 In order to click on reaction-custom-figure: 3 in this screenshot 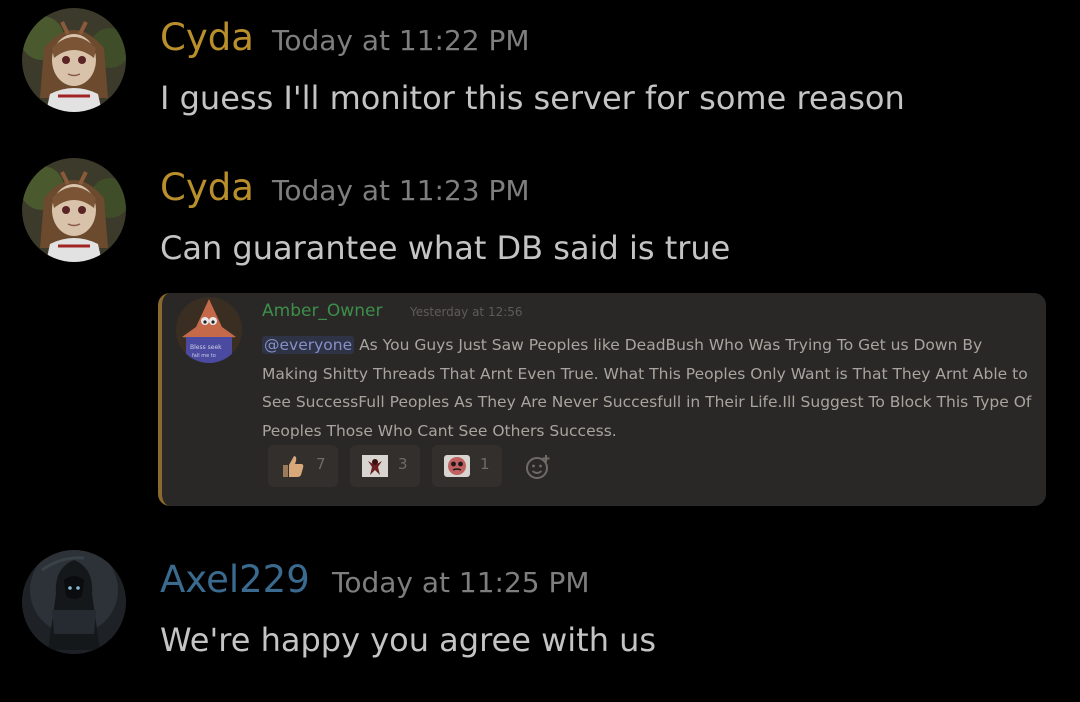, I will do `click(385, 466)`.